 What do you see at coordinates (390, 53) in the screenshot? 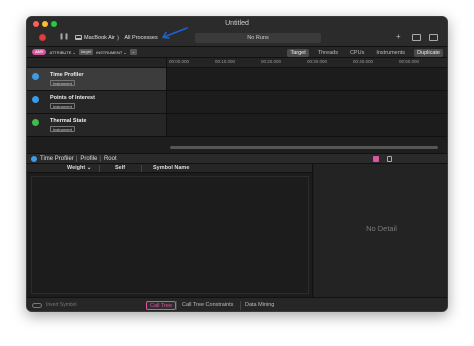
I see `tab-instruments: Instruments` at bounding box center [390, 53].